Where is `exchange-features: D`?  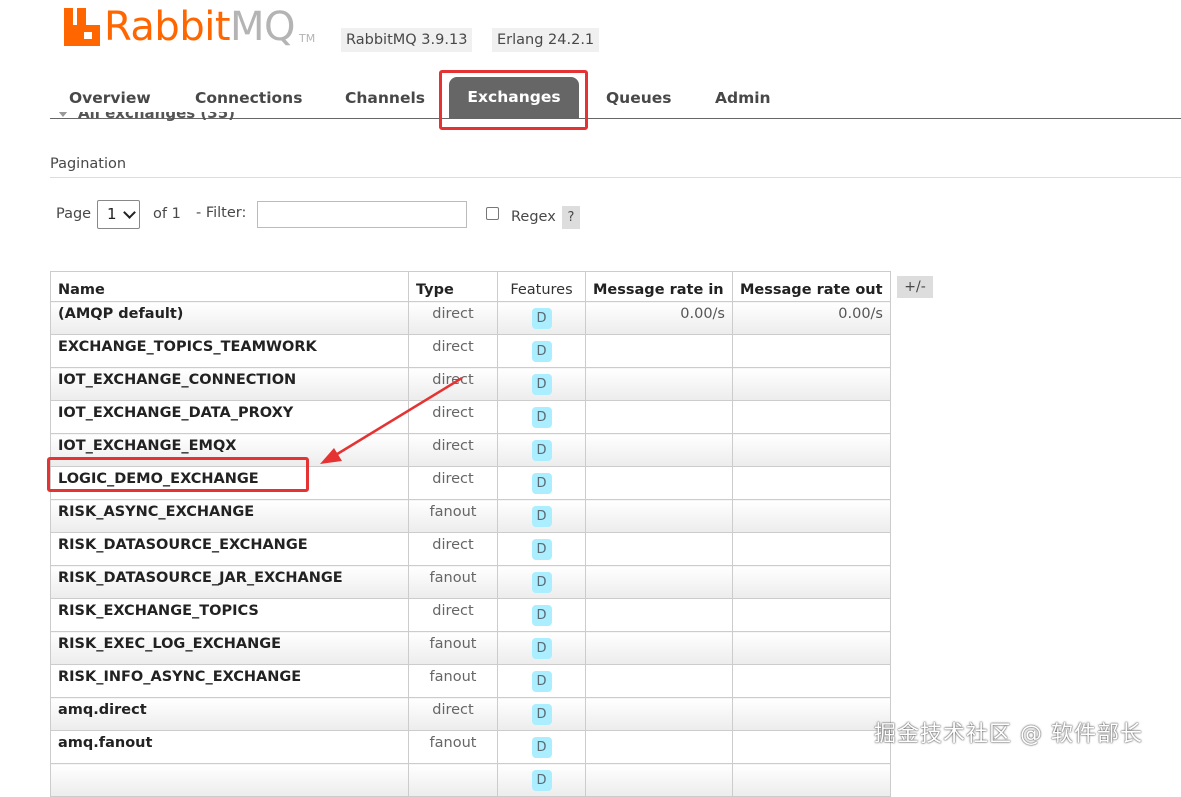
exchange-features: D is located at coordinates (541, 780).